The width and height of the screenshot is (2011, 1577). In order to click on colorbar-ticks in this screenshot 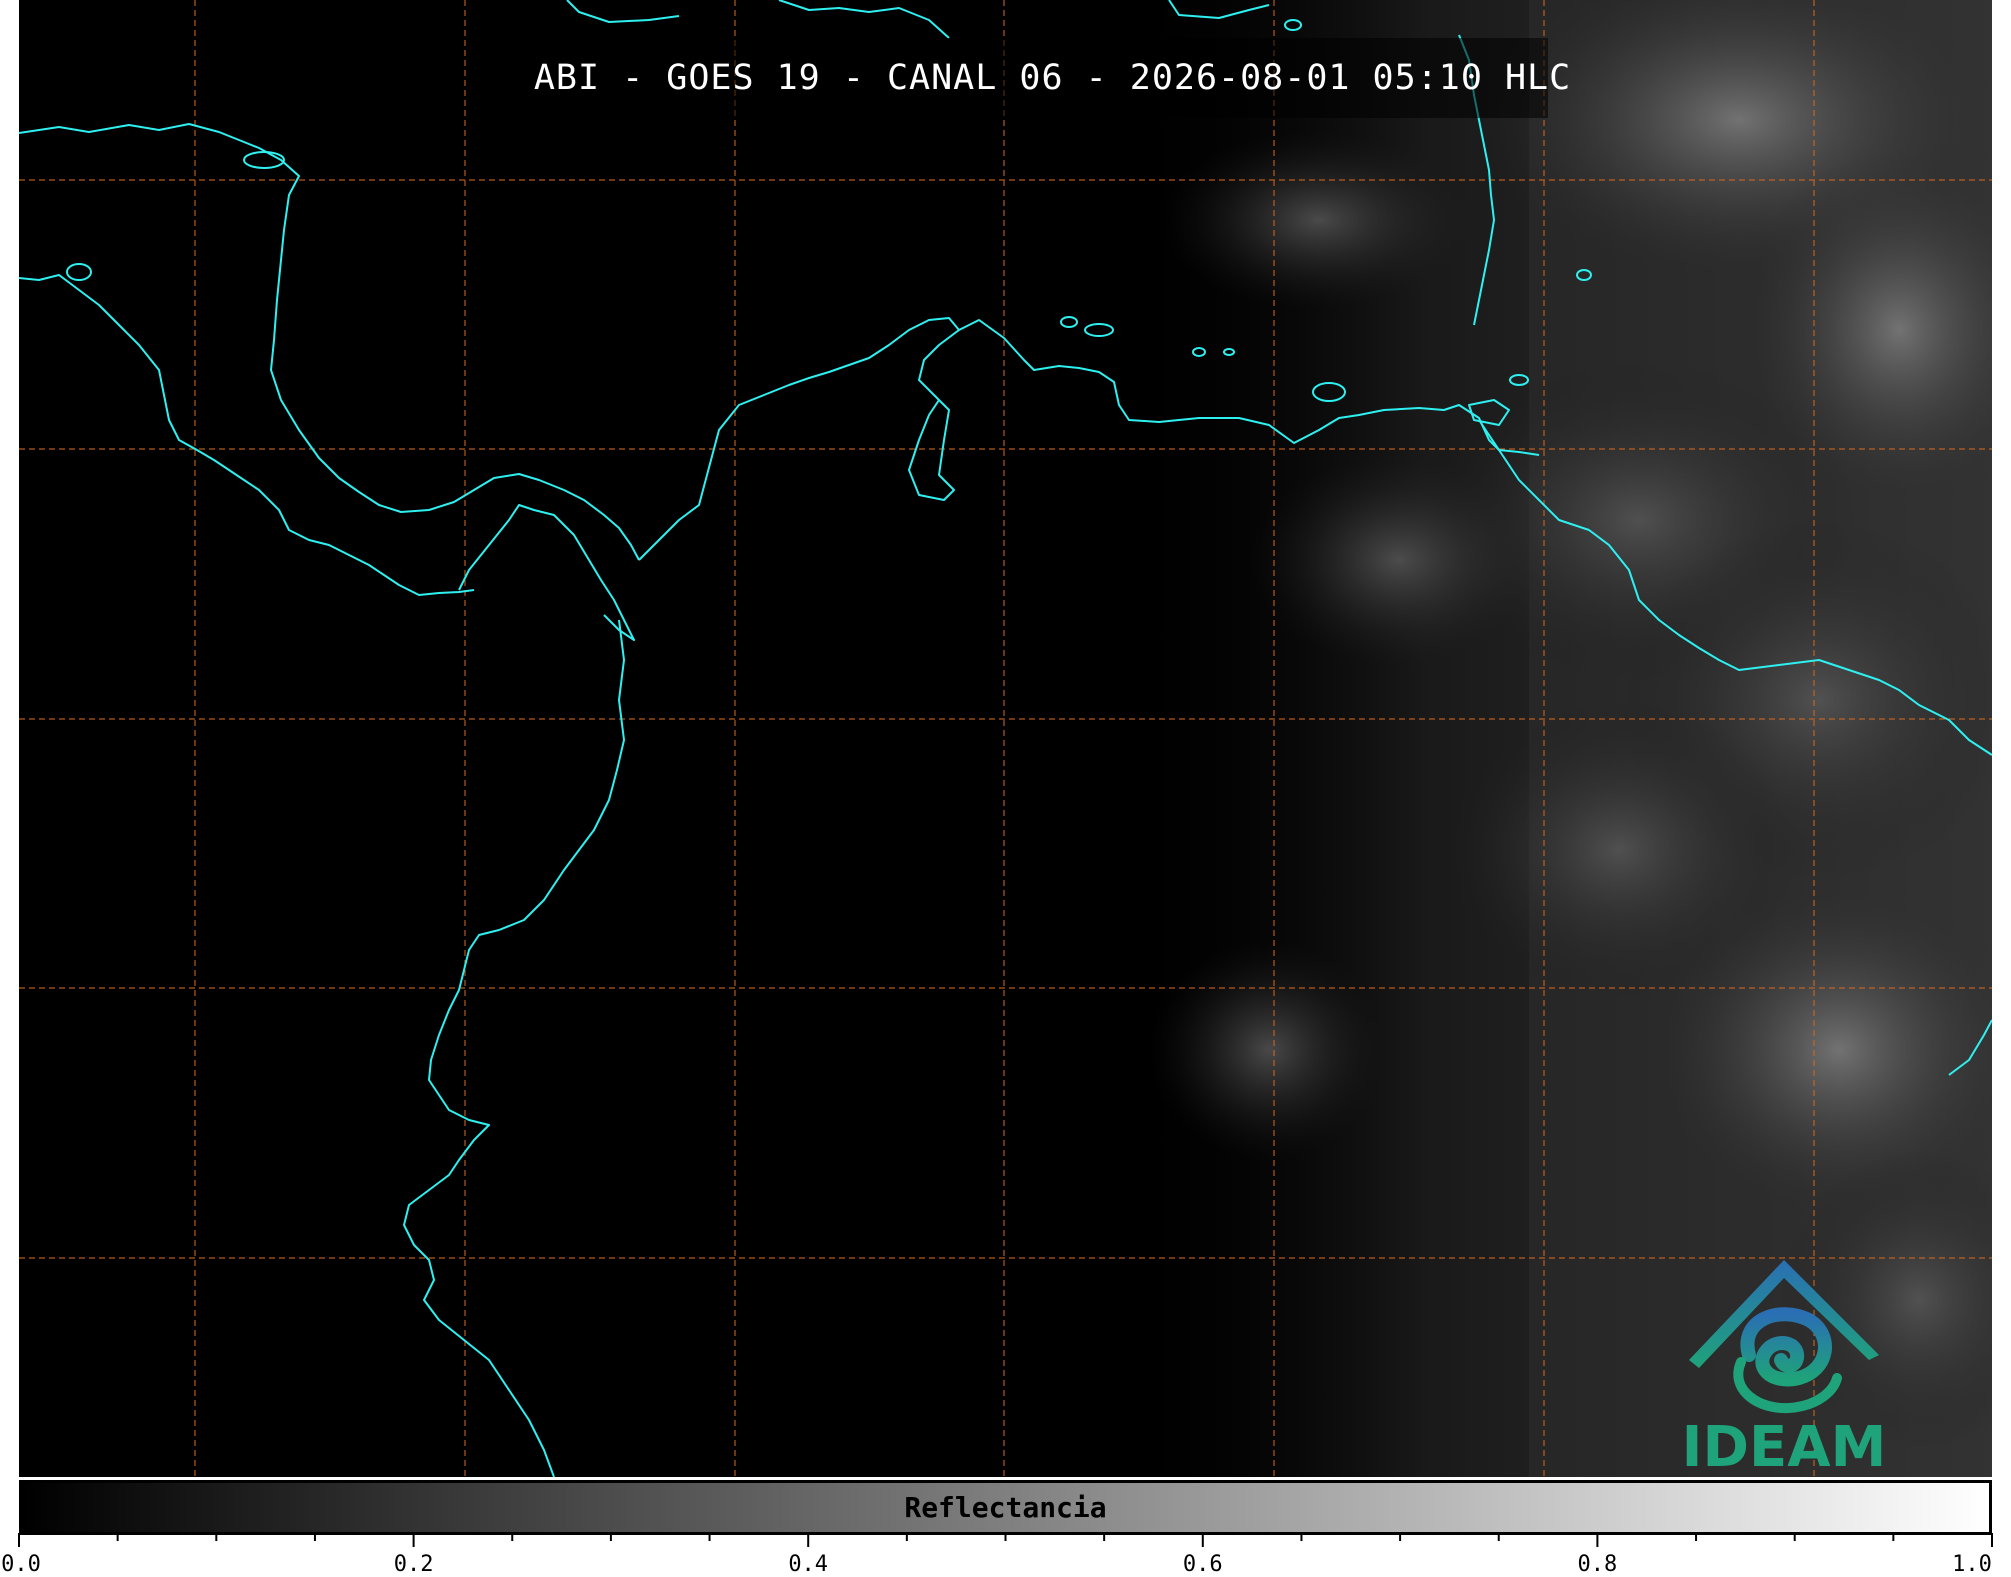, I will do `click(1005, 1540)`.